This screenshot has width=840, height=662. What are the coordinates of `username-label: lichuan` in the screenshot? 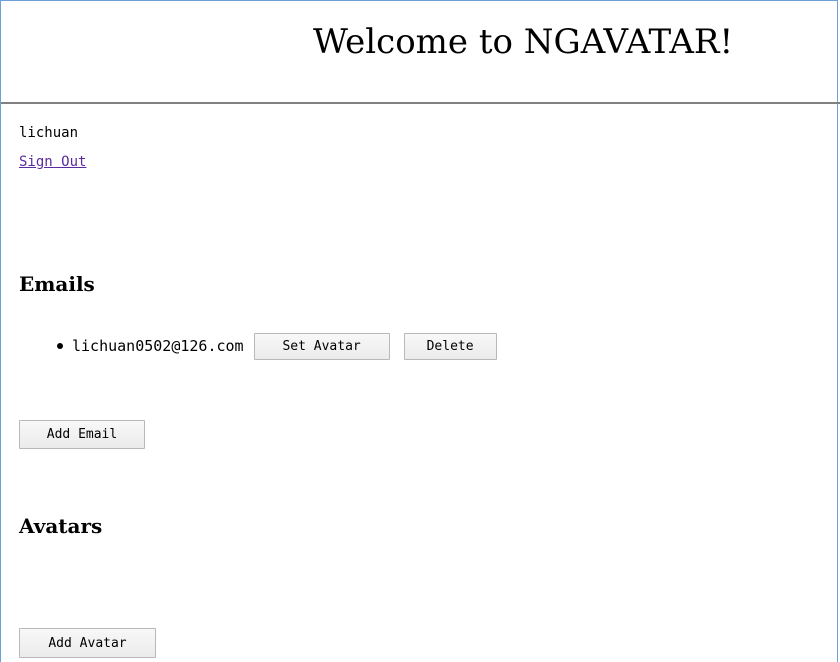 It's located at (49, 133).